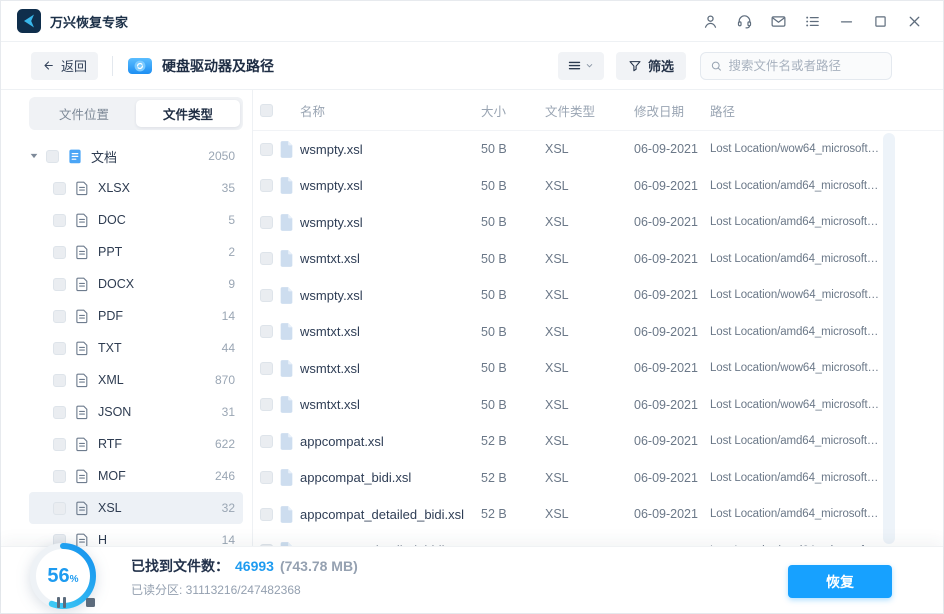  I want to click on file-type-item: XLSX 35, so click(136, 188).